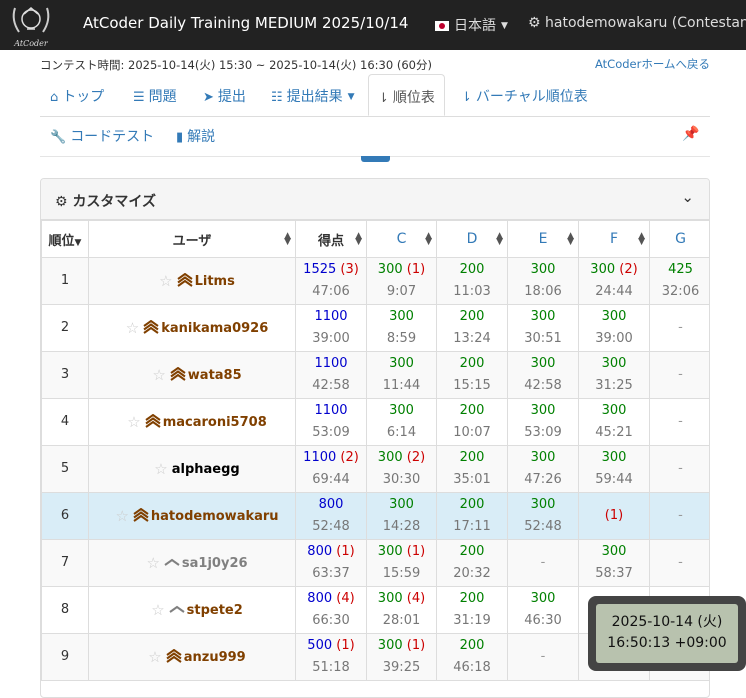 This screenshot has height=698, width=746. Describe the element at coordinates (383, 98) in the screenshot. I see `sort-amount-icon: ⇂` at that location.